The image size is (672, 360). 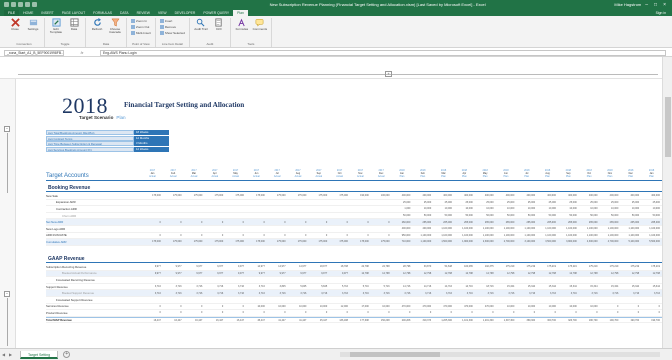 What do you see at coordinates (402, 241) in the screenshot?
I see `table-cell: 710,000` at bounding box center [402, 241].